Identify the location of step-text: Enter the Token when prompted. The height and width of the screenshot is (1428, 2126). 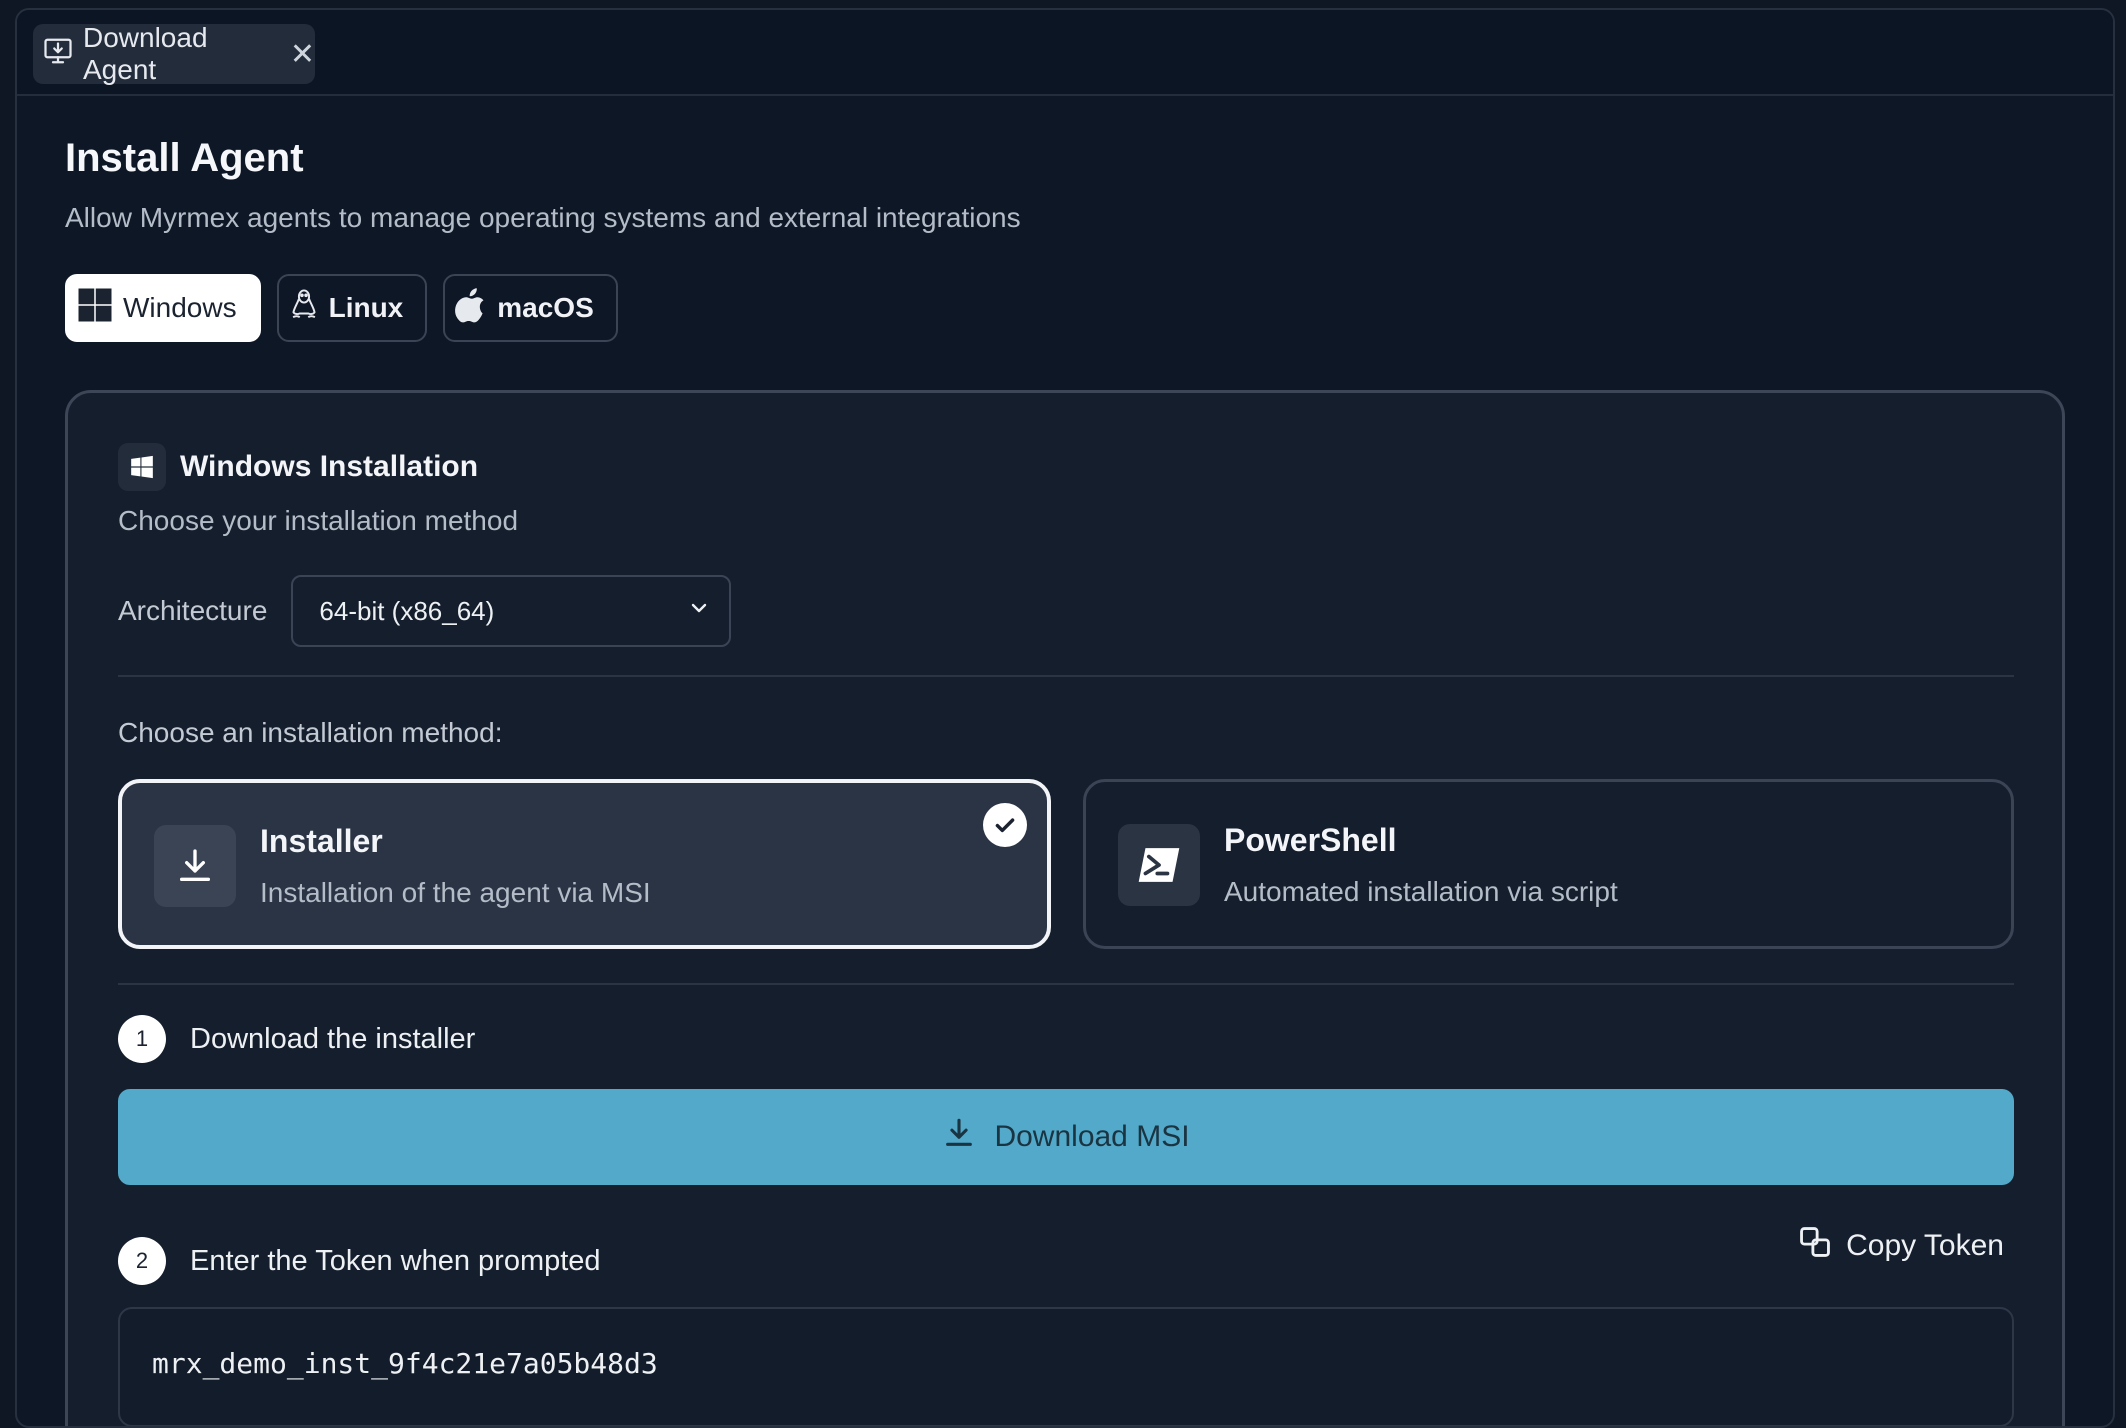
(395, 1260).